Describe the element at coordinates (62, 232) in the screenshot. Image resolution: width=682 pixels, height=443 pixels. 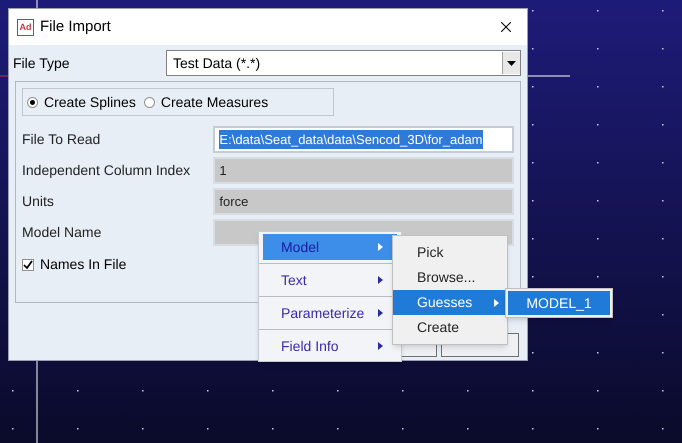
I see `field-label: Model Name` at that location.